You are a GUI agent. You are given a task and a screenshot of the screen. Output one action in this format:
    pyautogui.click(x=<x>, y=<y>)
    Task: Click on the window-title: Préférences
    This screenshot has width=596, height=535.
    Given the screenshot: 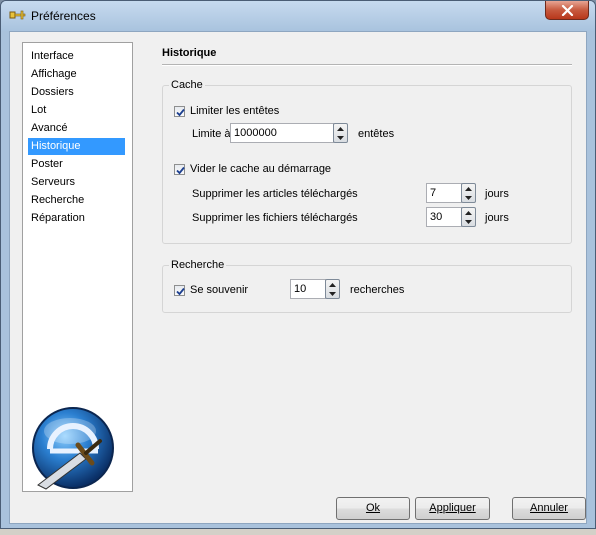 What is the action you would take?
    pyautogui.click(x=63, y=16)
    